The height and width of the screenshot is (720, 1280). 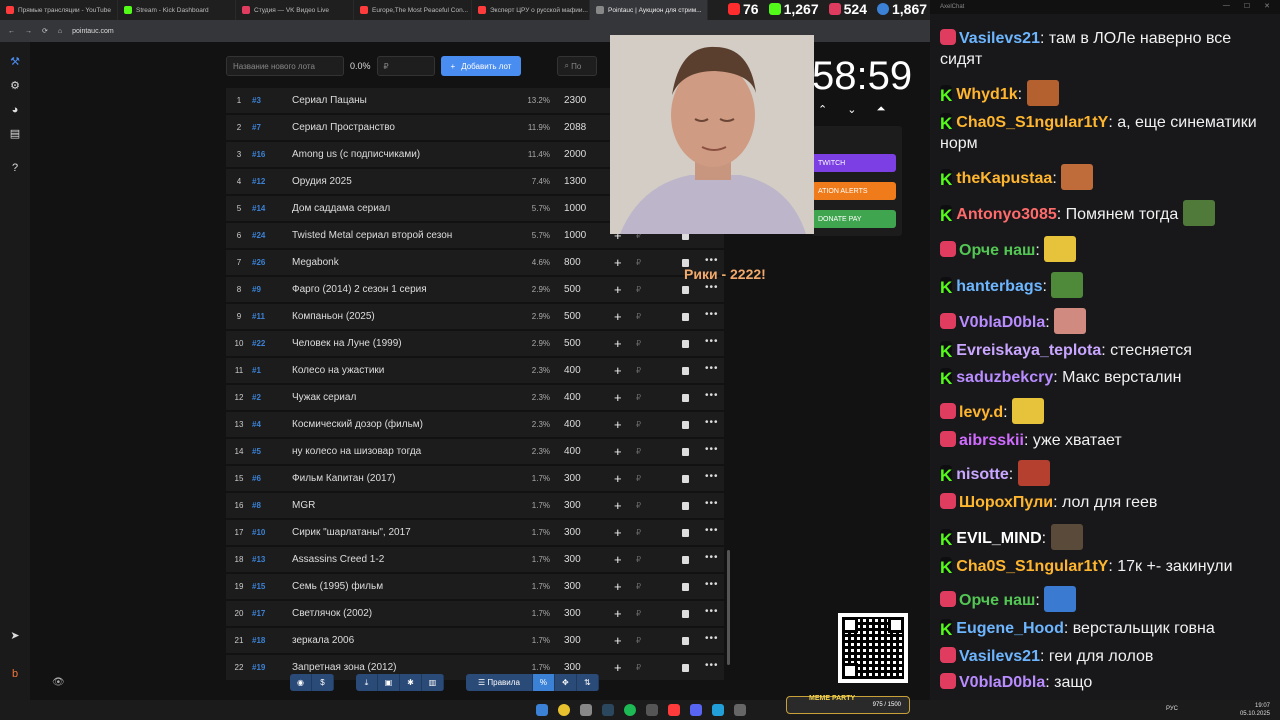 I want to click on telegram-icon: ➤, so click(x=15, y=636).